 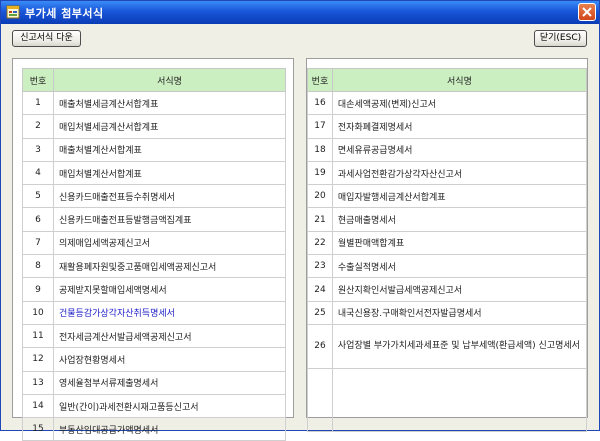 I want to click on form-name: 신용카드매출전표등수취명세서, so click(x=169, y=196).